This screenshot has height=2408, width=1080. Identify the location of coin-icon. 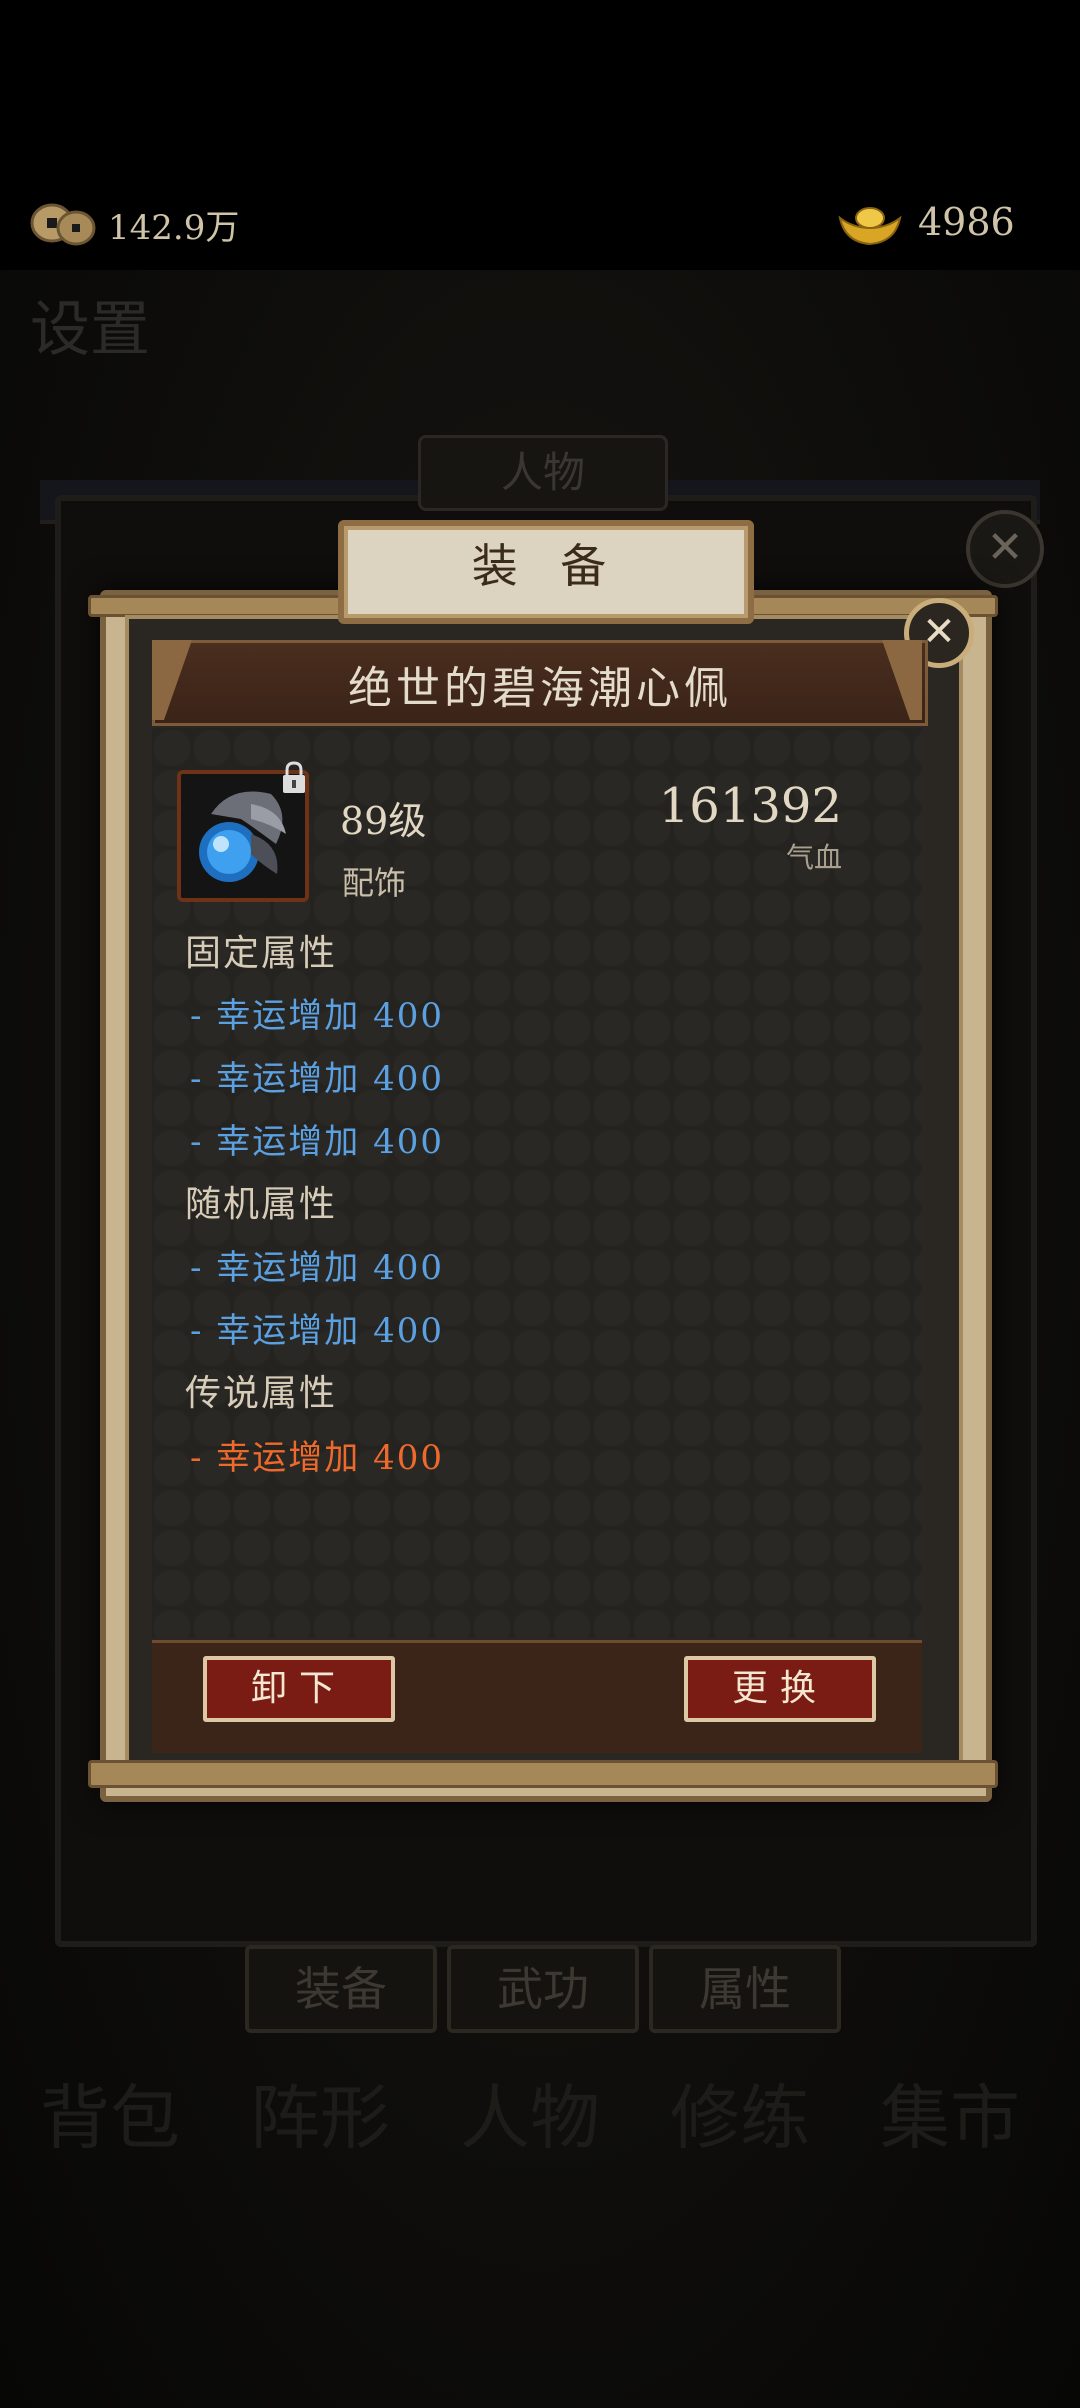
(63, 224).